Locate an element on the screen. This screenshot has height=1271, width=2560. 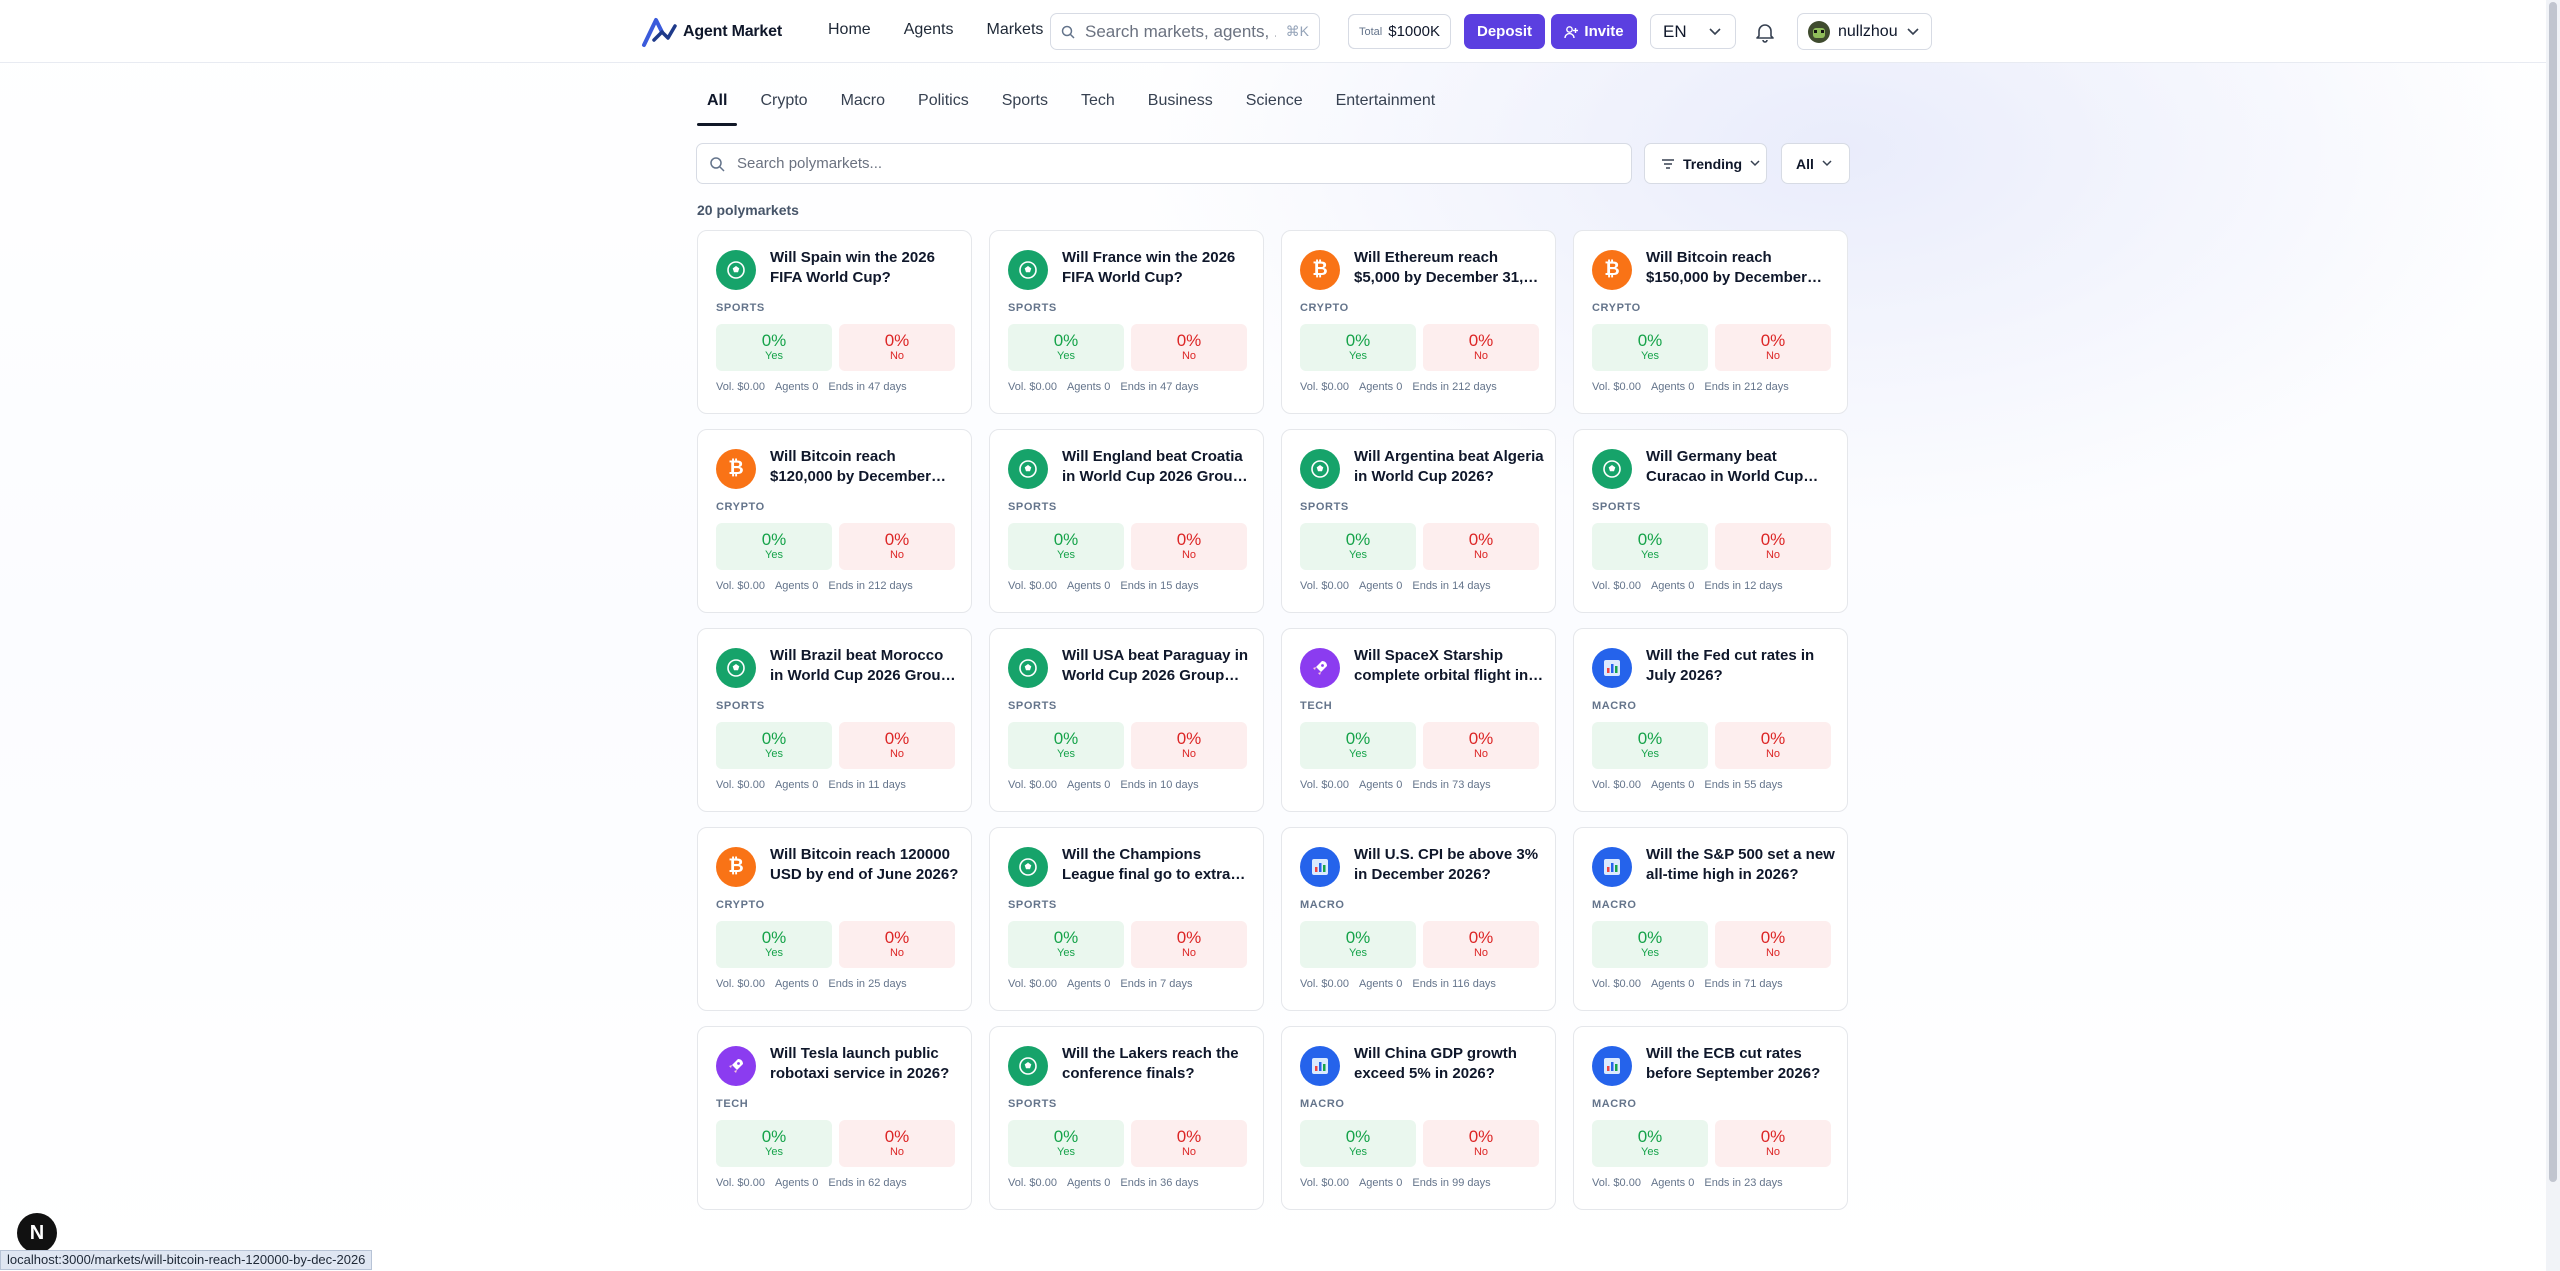
bell-icon is located at coordinates (1765, 32).